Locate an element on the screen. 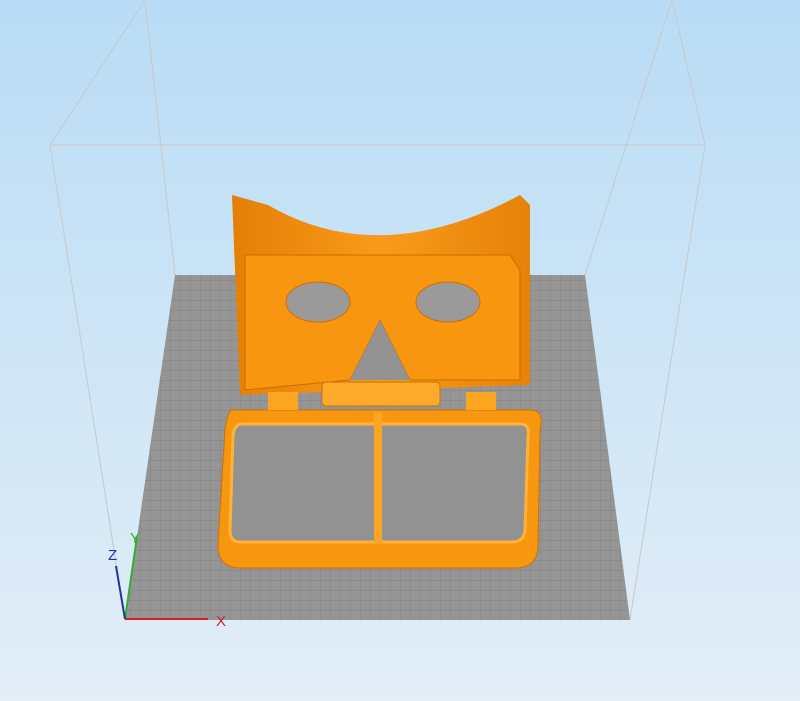 This screenshot has height=701, width=800. y-axis-label: Y is located at coordinates (135, 538).